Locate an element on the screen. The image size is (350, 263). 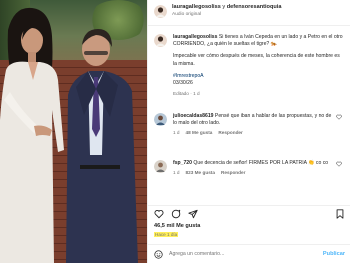
author-username: lauragallegosoliss is located at coordinates (196, 7).